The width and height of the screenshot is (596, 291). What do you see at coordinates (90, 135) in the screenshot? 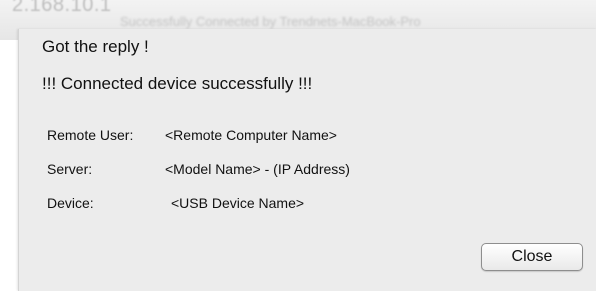
I see `remote-user-label: Remote User:` at bounding box center [90, 135].